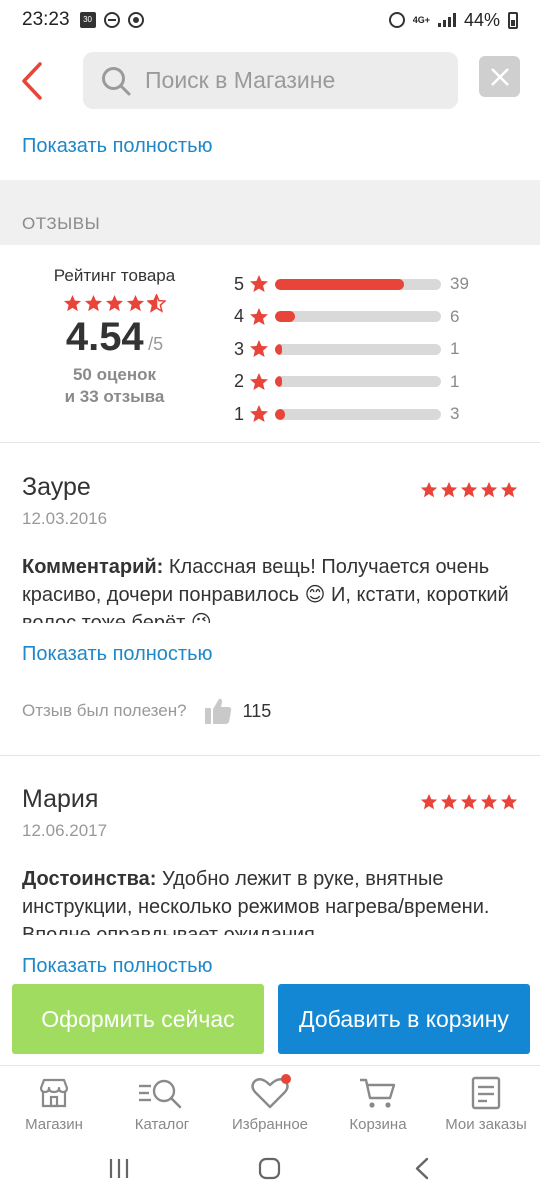  I want to click on back-nav-icon, so click(422, 1168).